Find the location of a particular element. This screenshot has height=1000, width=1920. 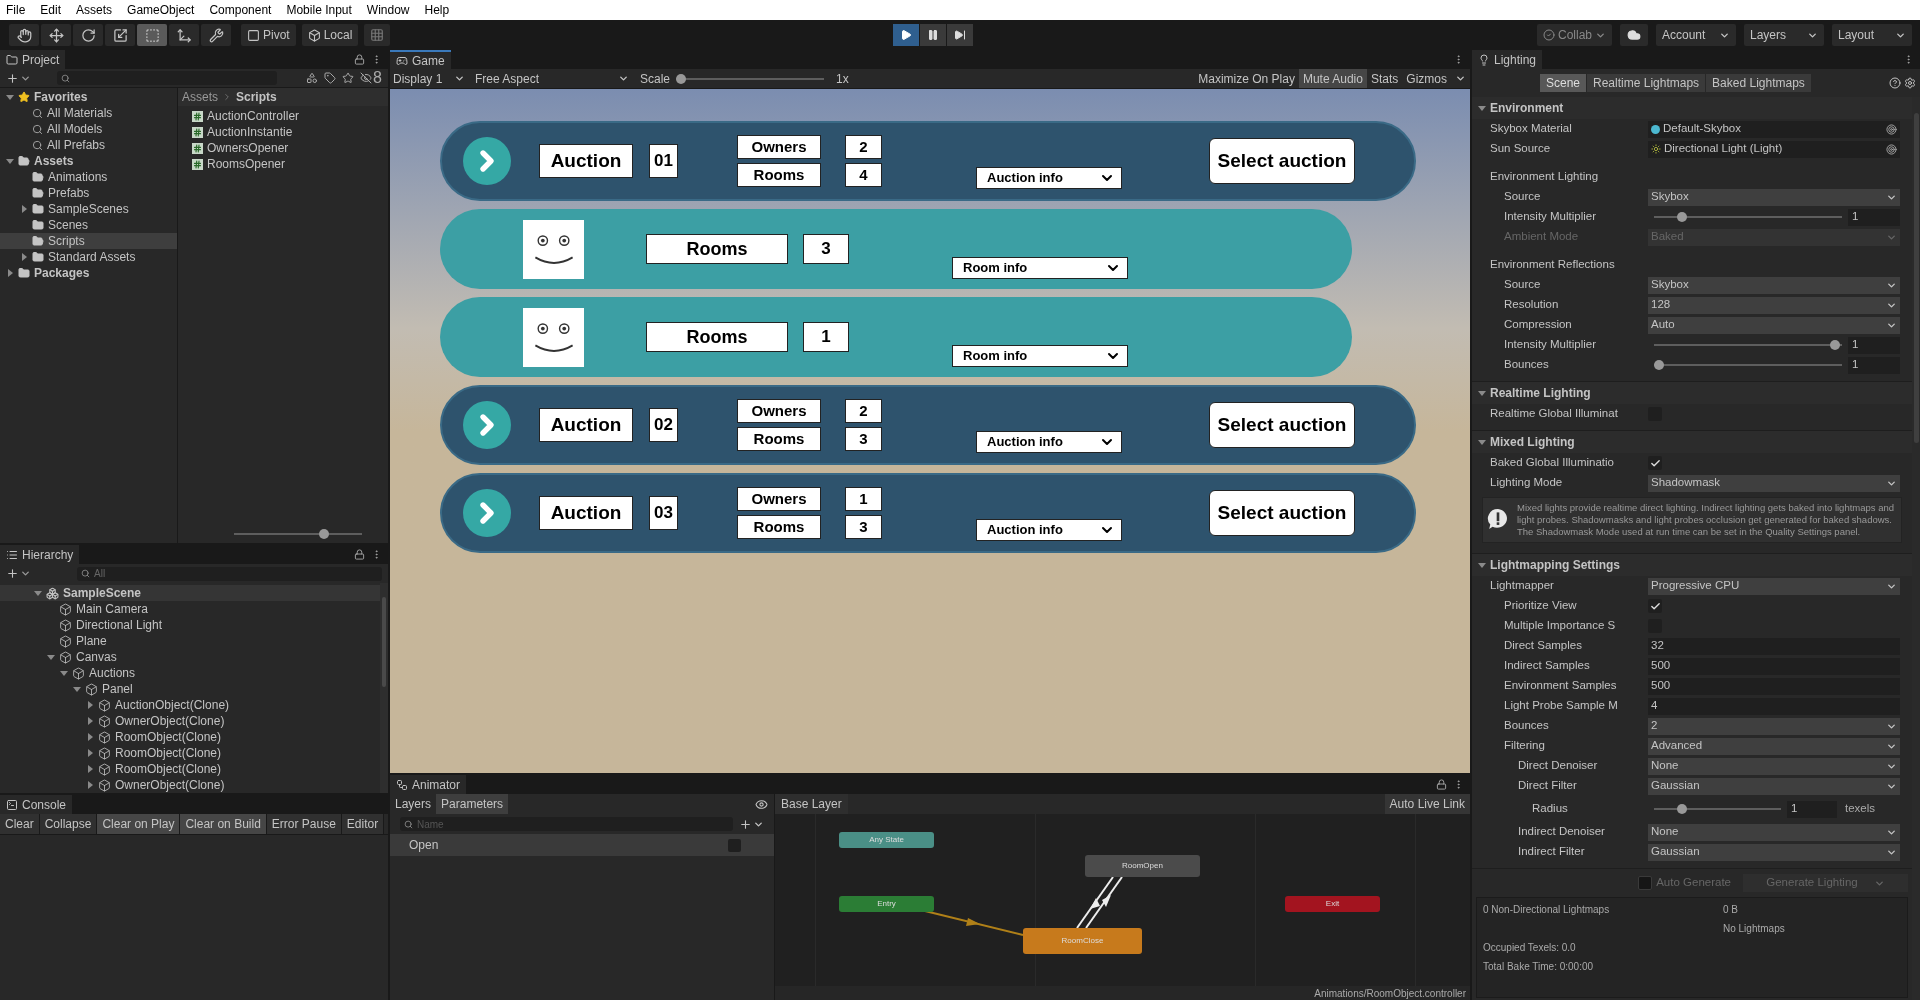

tree-item: AuctionObject(Clone) is located at coordinates (190, 705).